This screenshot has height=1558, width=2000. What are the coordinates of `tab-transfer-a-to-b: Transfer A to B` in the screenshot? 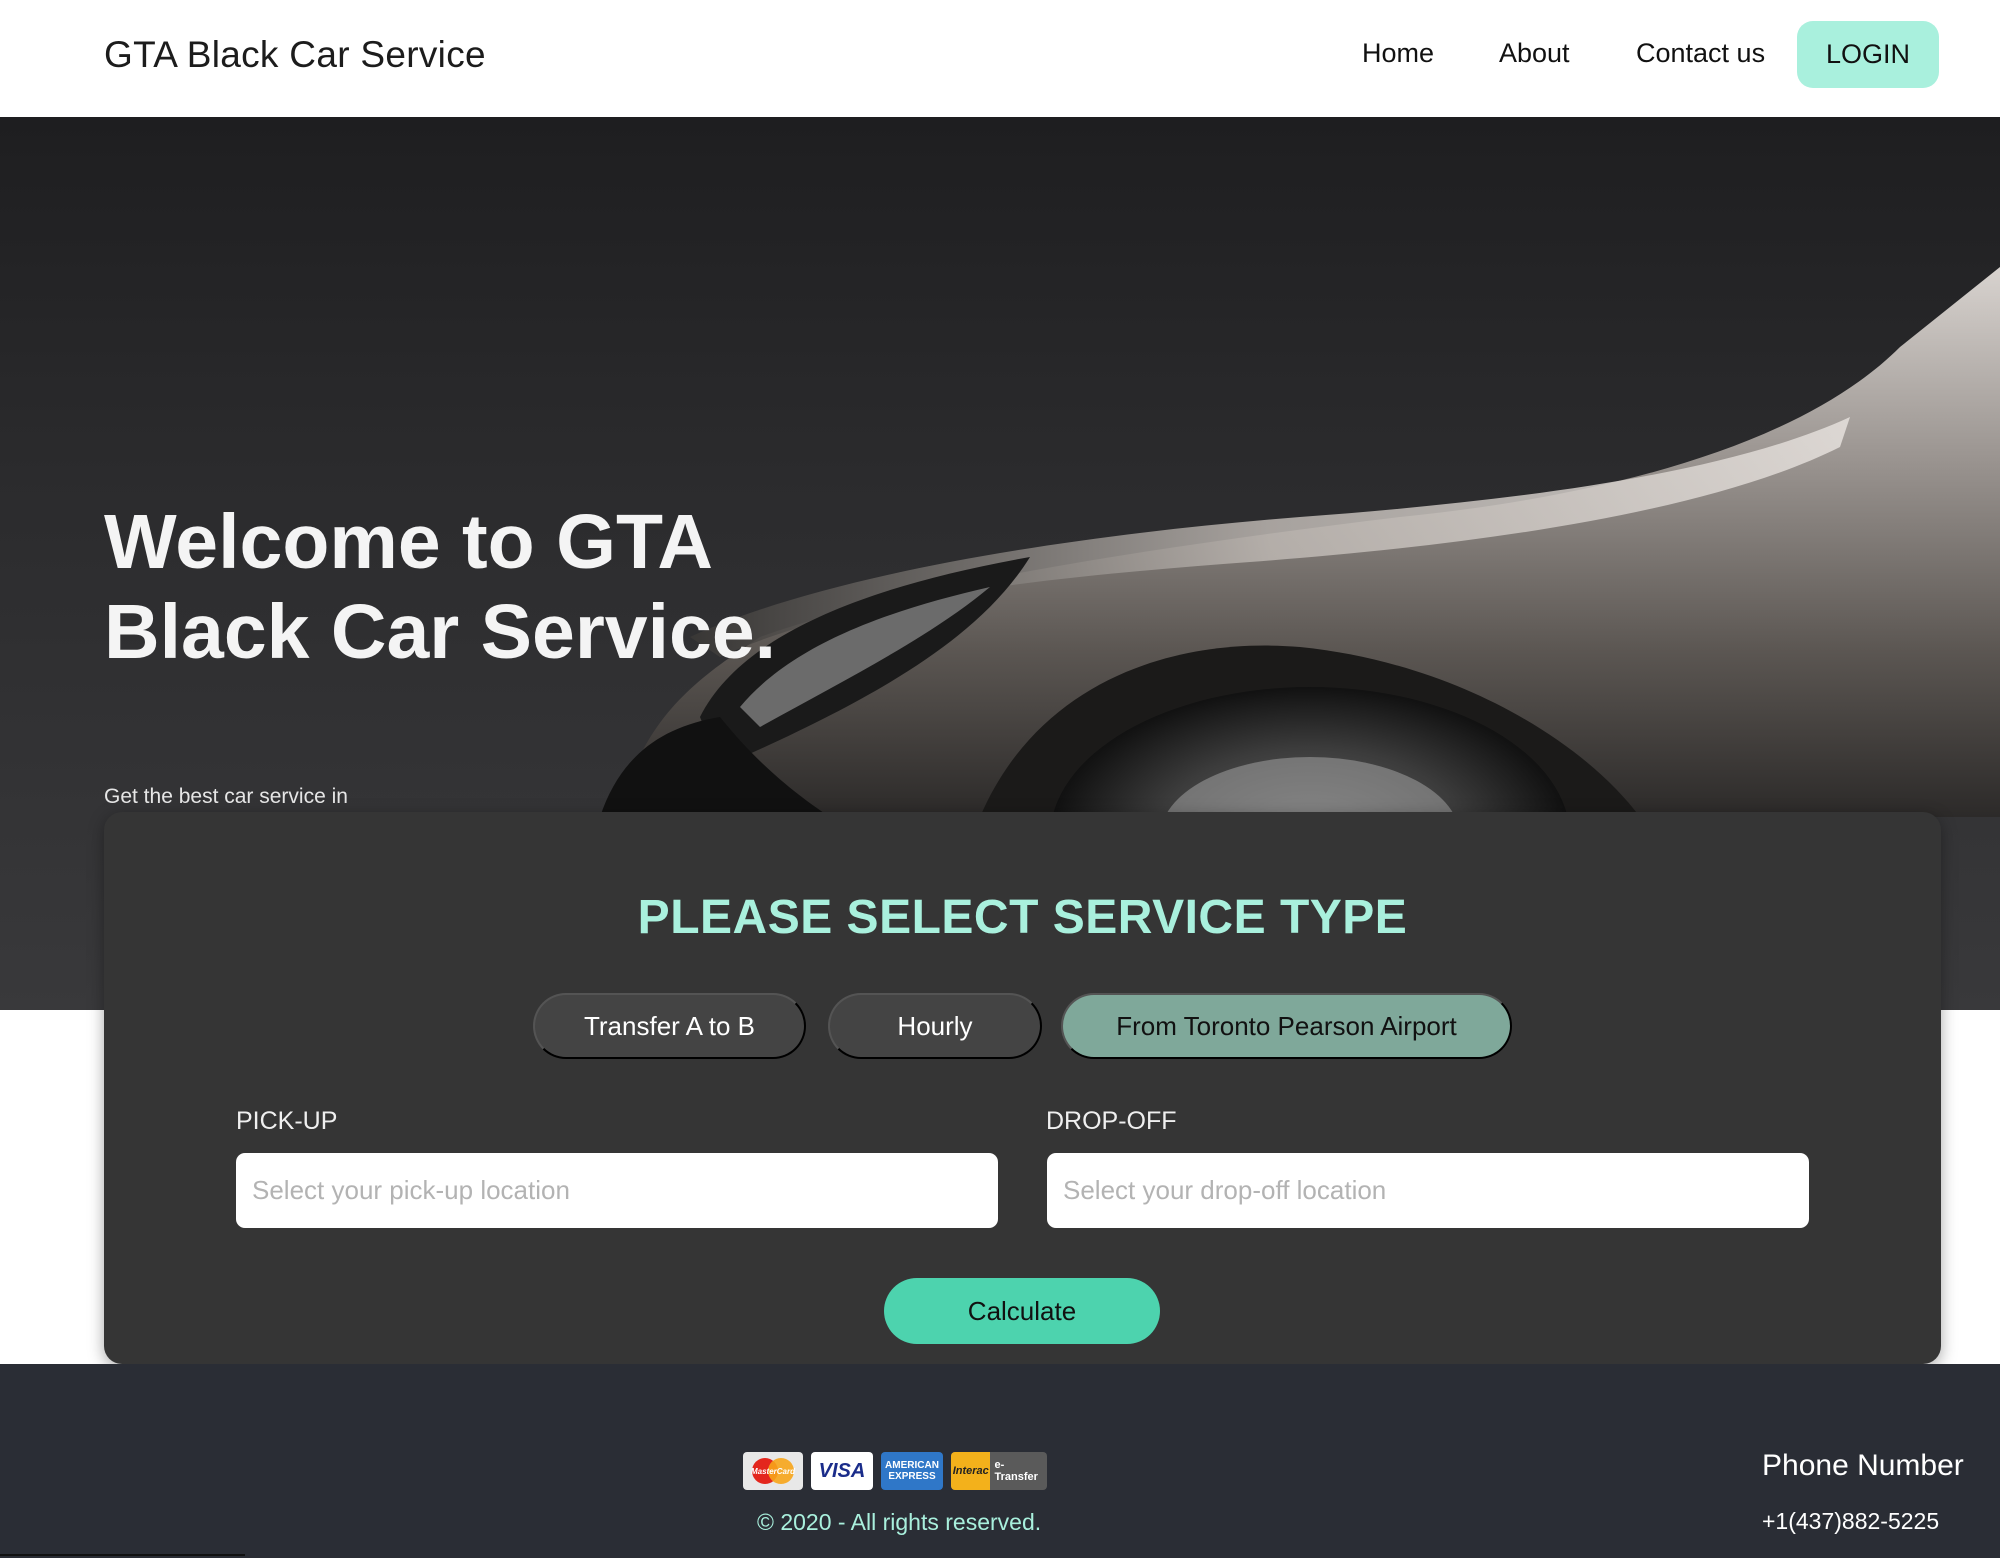 It's located at (669, 1026).